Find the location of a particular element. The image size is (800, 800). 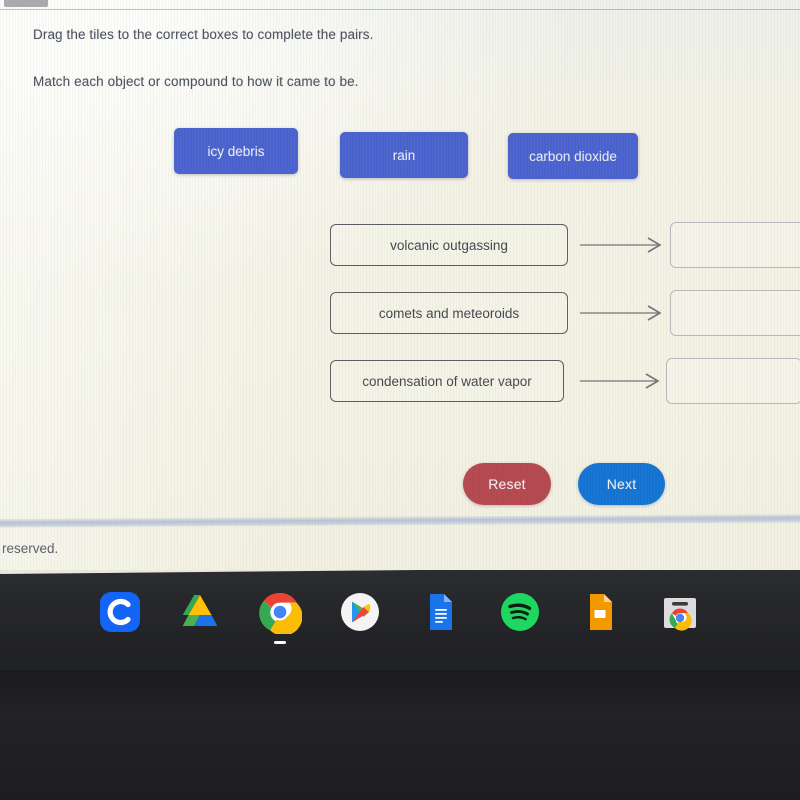

chrome-web-store-icon is located at coordinates (680, 614).